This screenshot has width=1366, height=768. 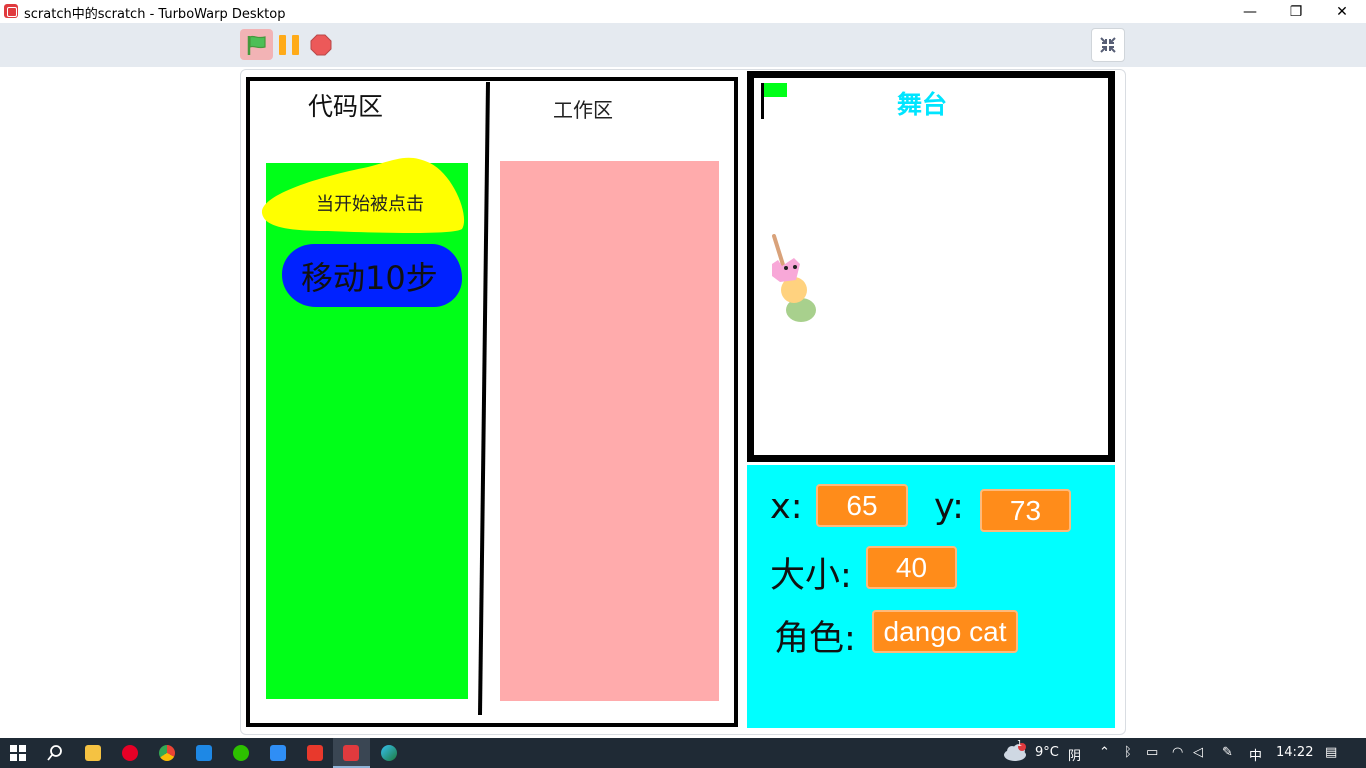 What do you see at coordinates (315, 753) in the screenshot?
I see `wps-icon` at bounding box center [315, 753].